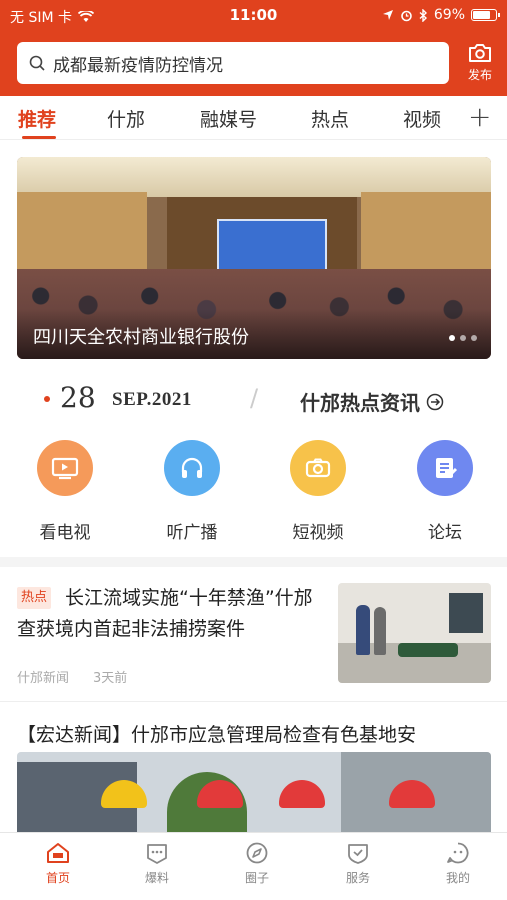 The image size is (507, 900). Describe the element at coordinates (422, 118) in the screenshot. I see `tab-video: 视频` at that location.